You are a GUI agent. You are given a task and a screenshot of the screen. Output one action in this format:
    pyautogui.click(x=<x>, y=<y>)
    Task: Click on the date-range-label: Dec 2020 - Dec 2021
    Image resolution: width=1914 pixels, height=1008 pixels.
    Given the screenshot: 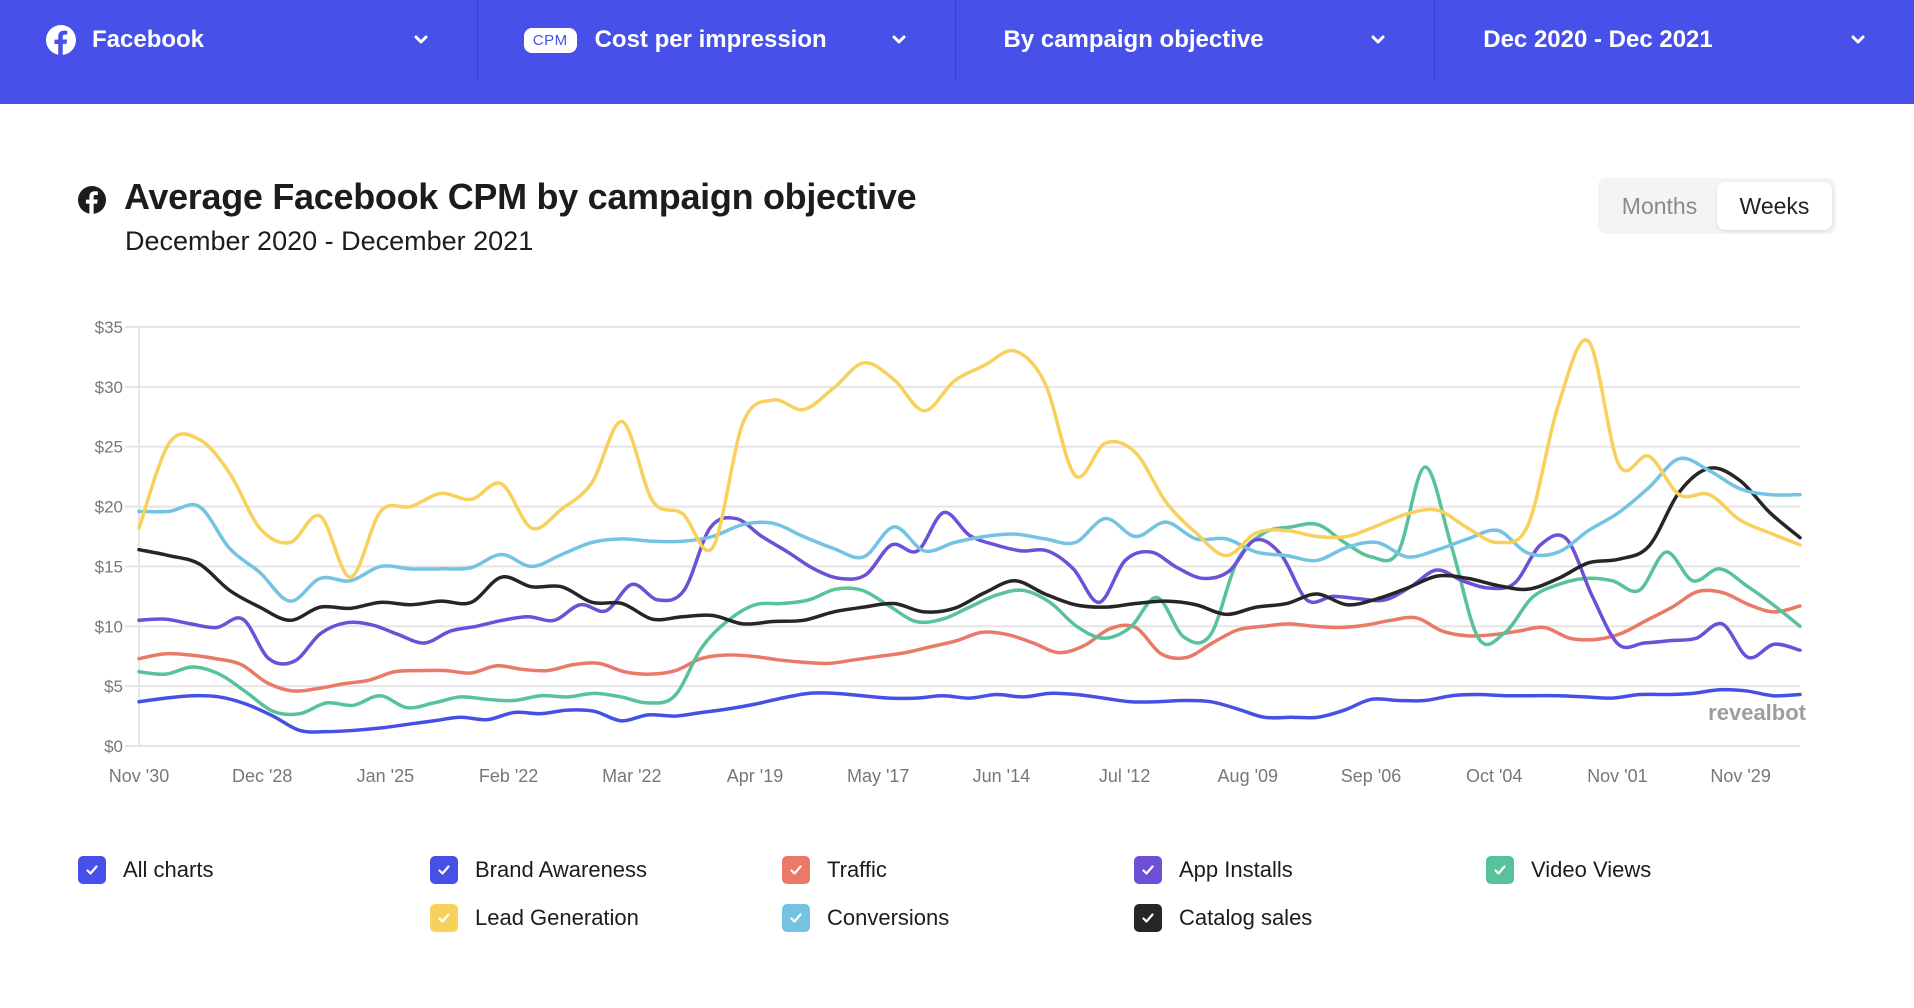 What is the action you would take?
    pyautogui.click(x=1598, y=39)
    